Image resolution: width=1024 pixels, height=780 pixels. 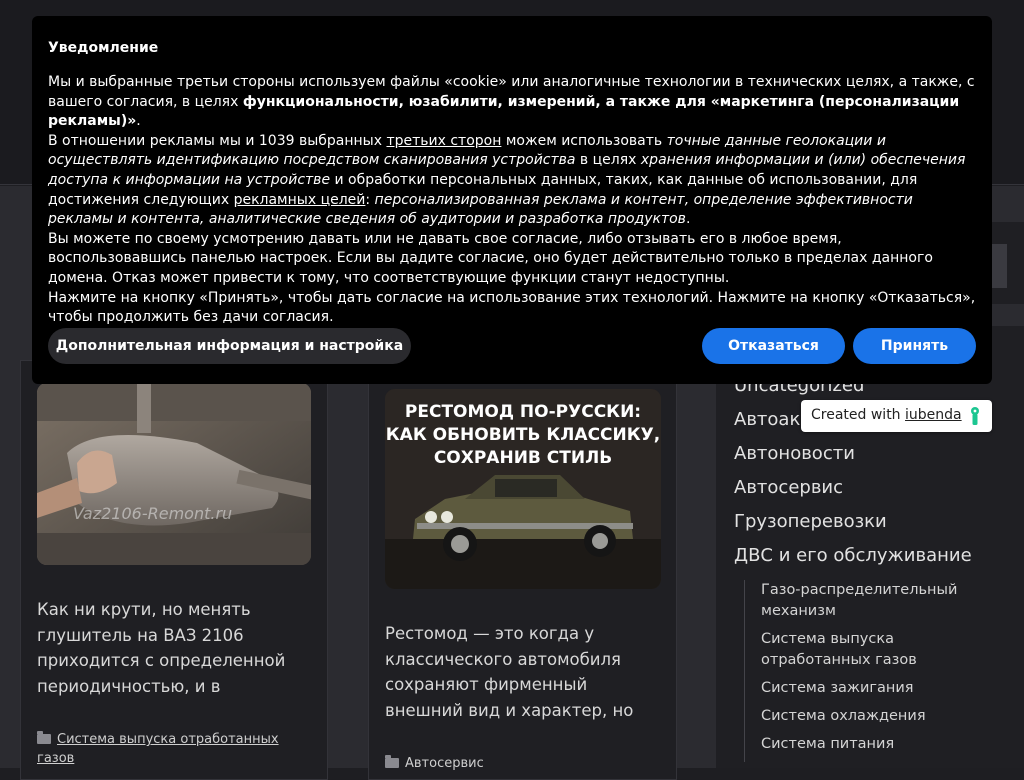 What do you see at coordinates (869, 650) in the screenshot?
I see `subcategory-item: Система выпуска отработанных газов` at bounding box center [869, 650].